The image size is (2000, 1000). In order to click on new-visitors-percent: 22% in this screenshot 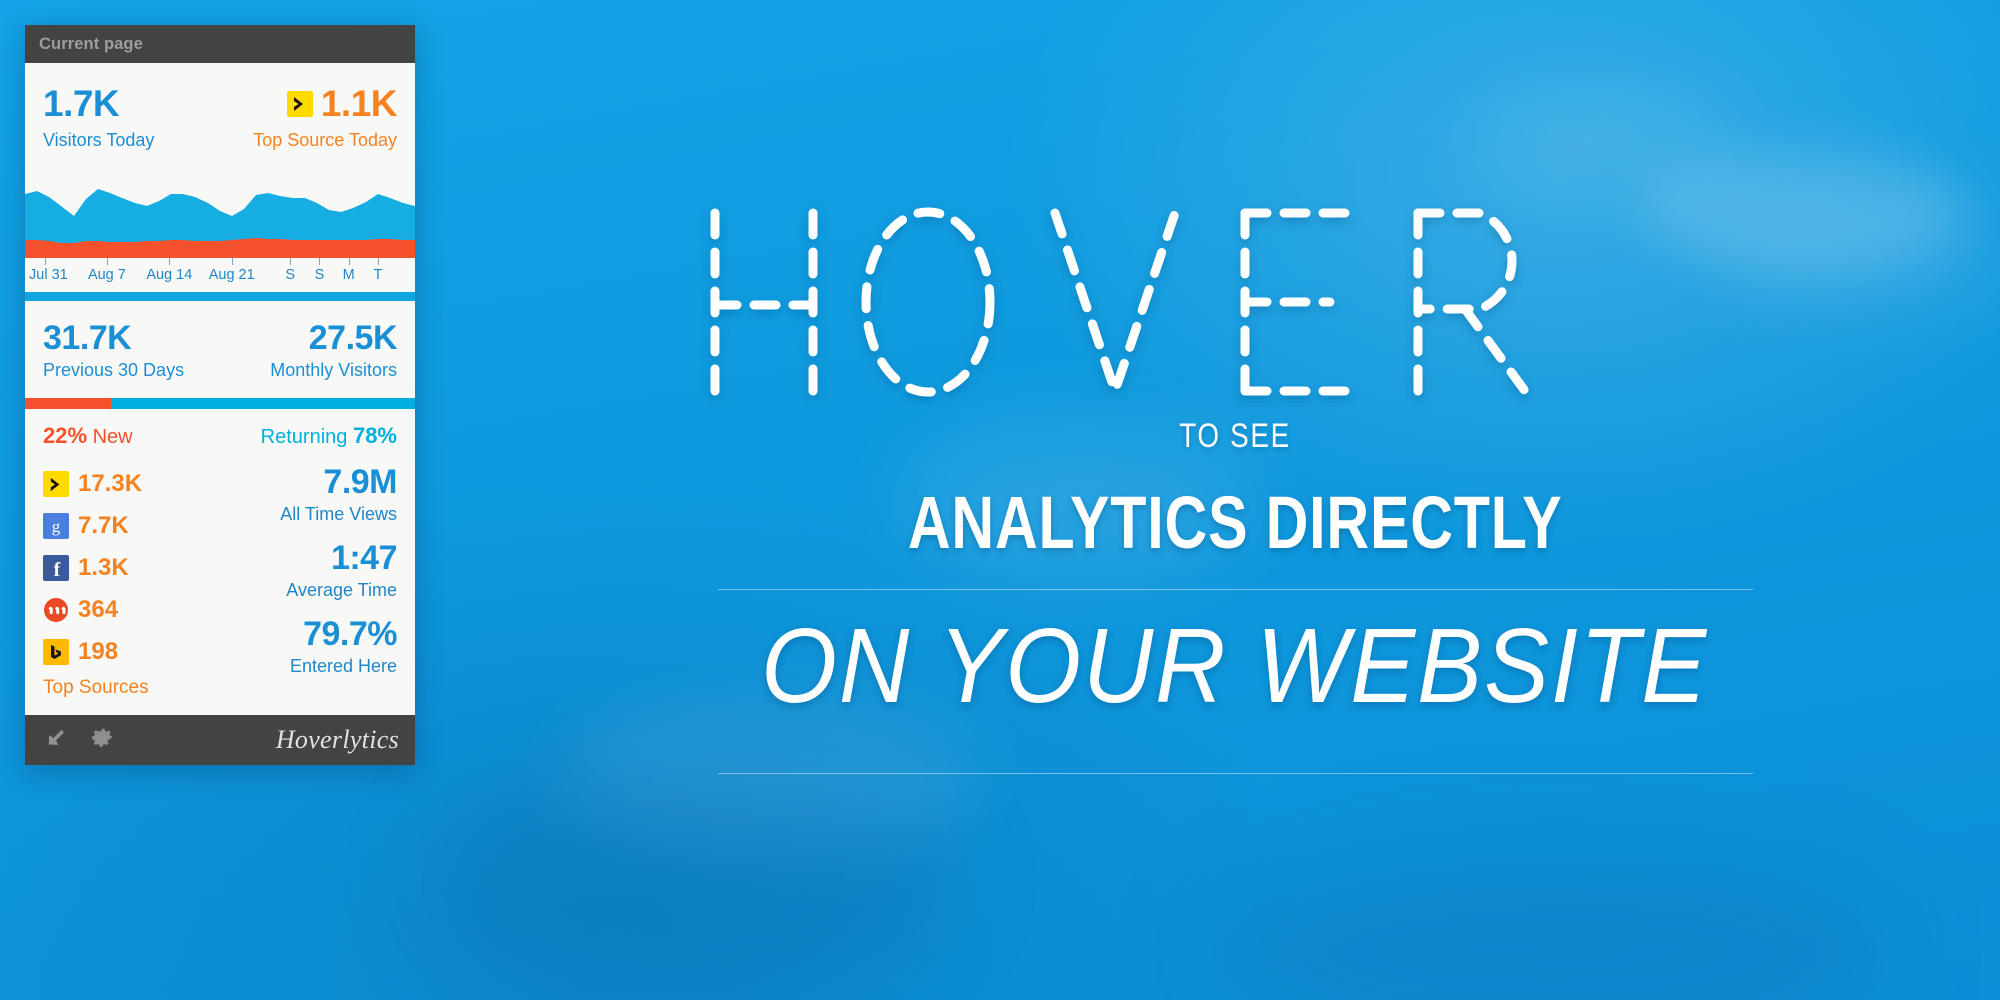, I will do `click(65, 436)`.